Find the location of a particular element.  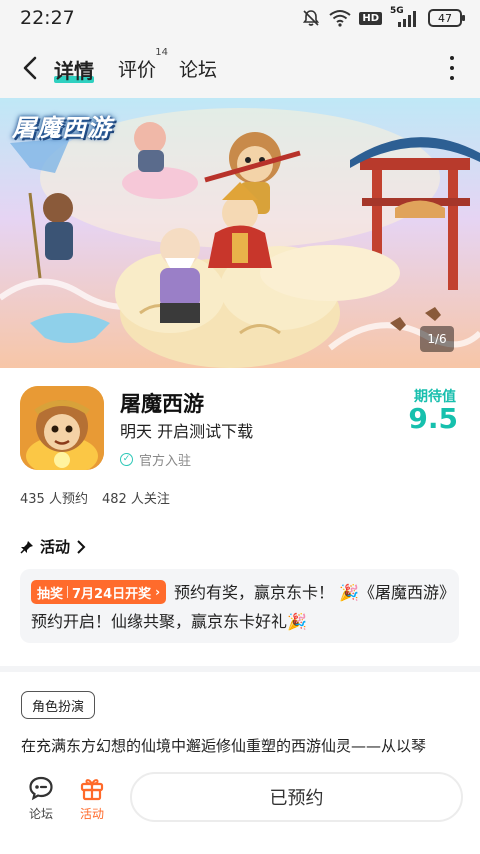

review-count-badge: 14 is located at coordinates (162, 52).